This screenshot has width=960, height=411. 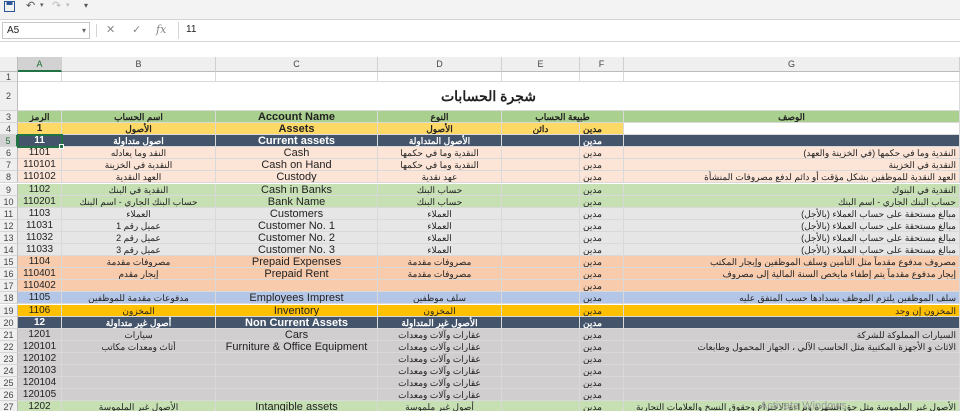 I want to click on cell-arabic-name: العهد النقدية, so click(x=139, y=177).